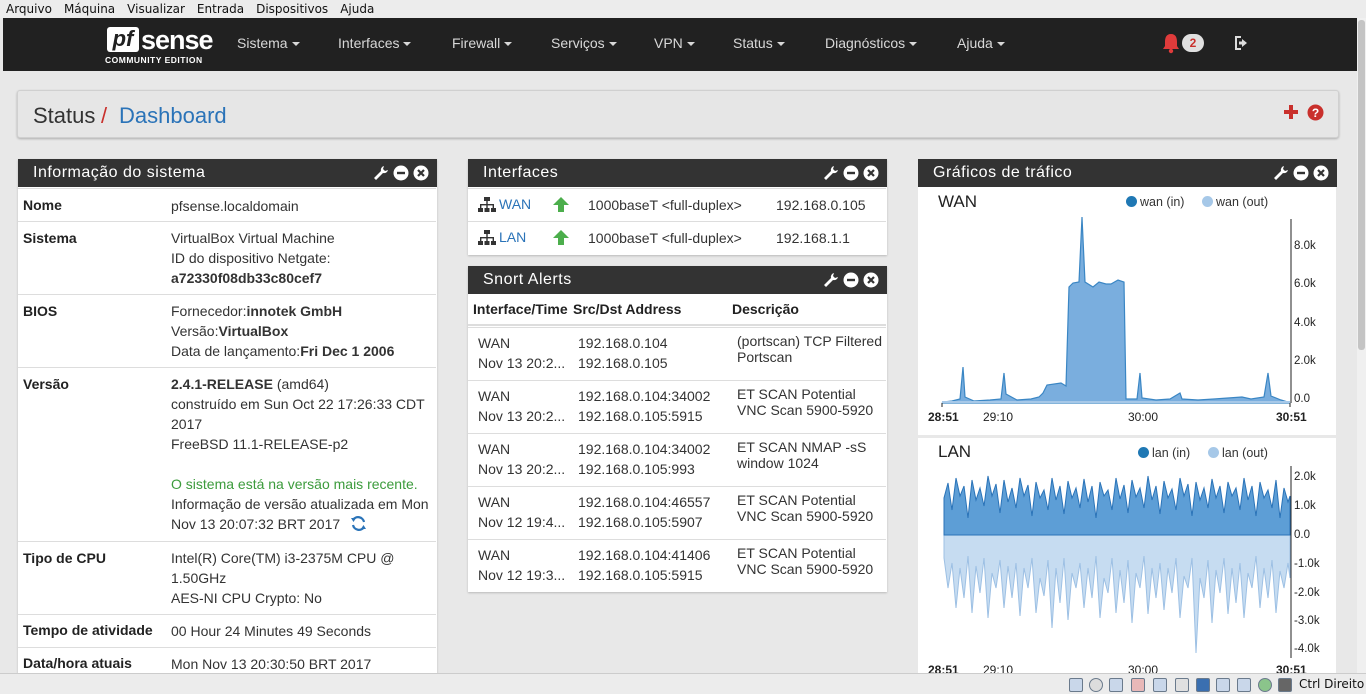 Image resolution: width=1366 pixels, height=694 pixels. What do you see at coordinates (1138, 685) in the screenshot?
I see `network-adapter-icon` at bounding box center [1138, 685].